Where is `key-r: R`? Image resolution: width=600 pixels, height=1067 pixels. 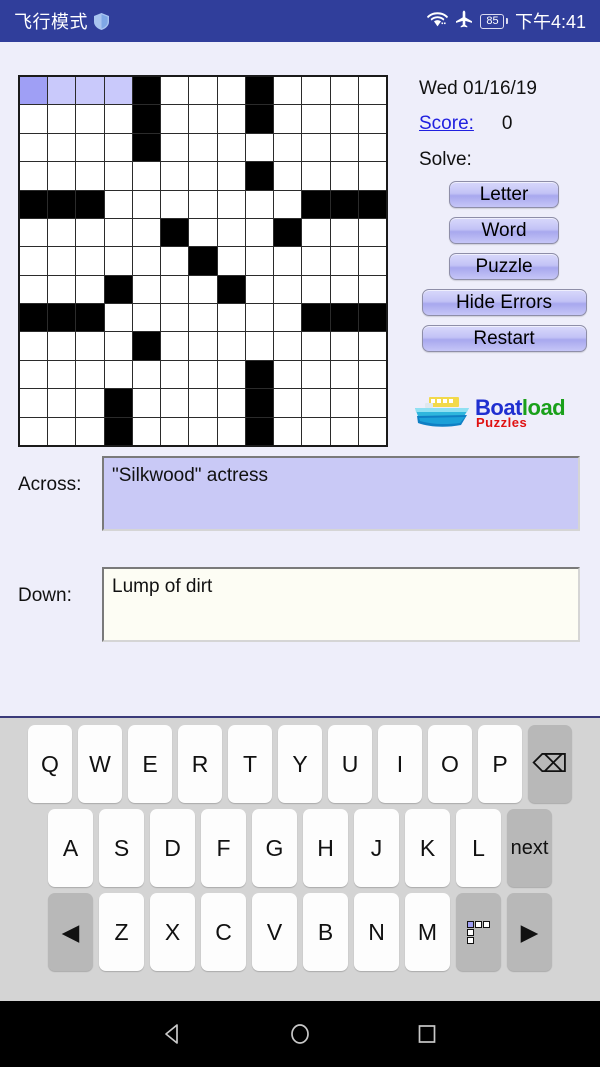 key-r: R is located at coordinates (200, 764).